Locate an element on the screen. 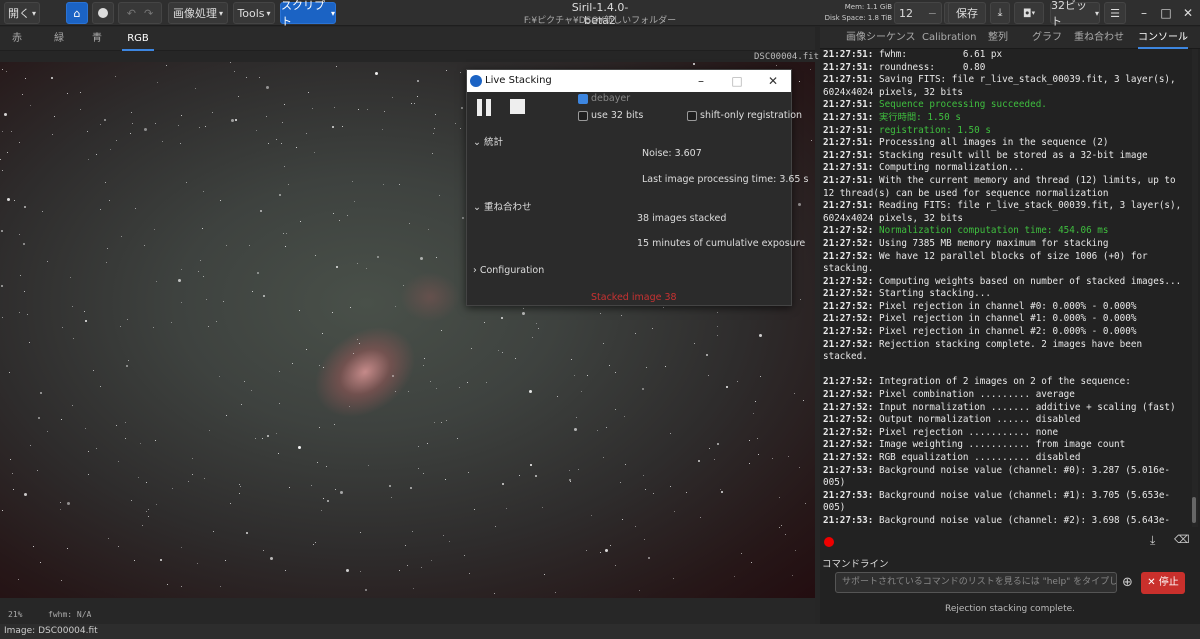 Image resolution: width=1200 pixels, height=639 pixels. dialog-minimize-button: – is located at coordinates (701, 81).